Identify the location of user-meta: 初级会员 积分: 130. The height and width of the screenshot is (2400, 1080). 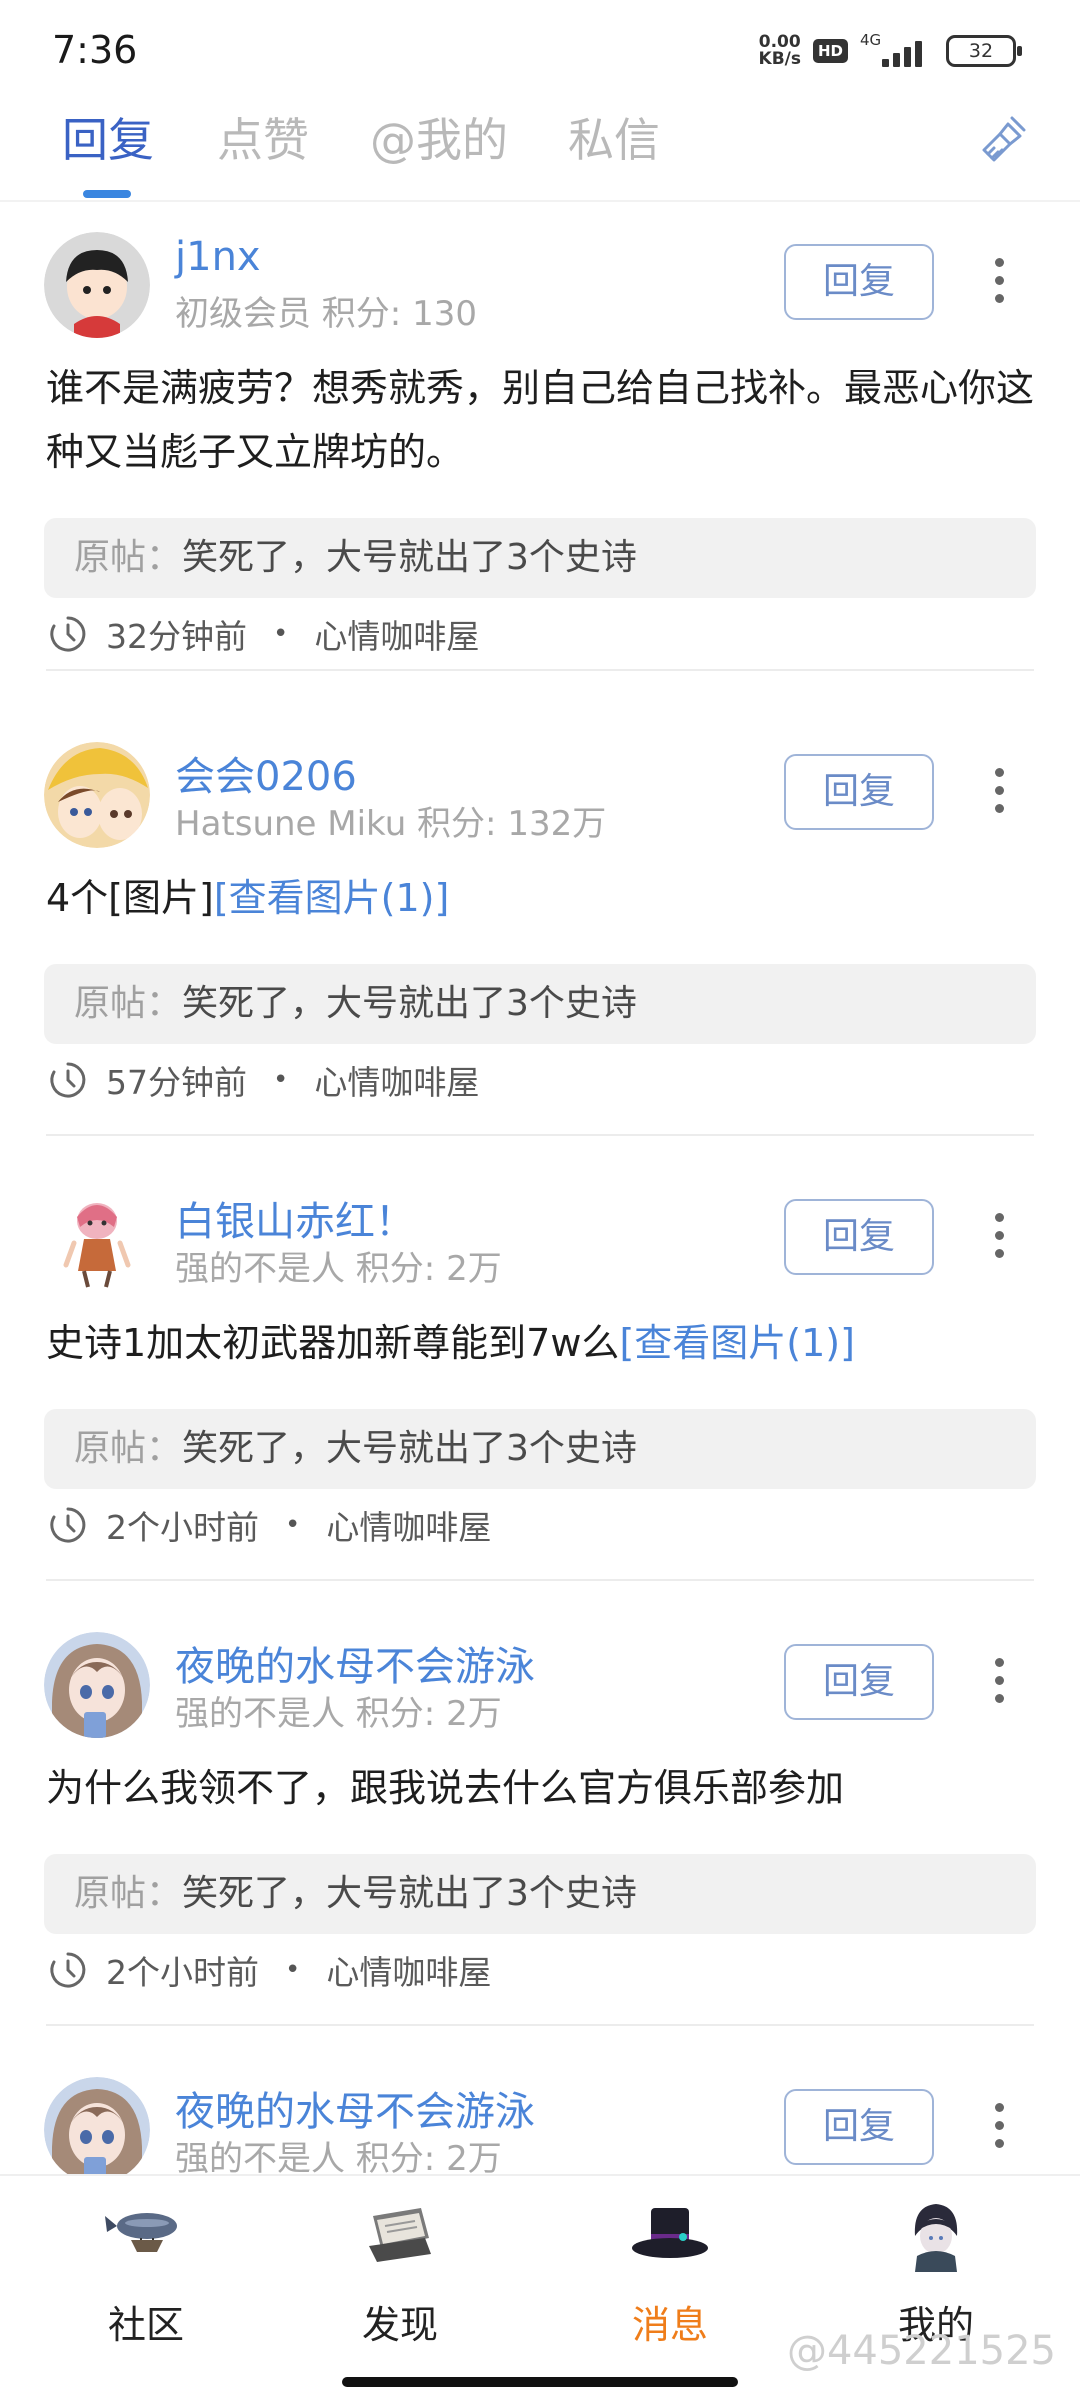
(326, 314).